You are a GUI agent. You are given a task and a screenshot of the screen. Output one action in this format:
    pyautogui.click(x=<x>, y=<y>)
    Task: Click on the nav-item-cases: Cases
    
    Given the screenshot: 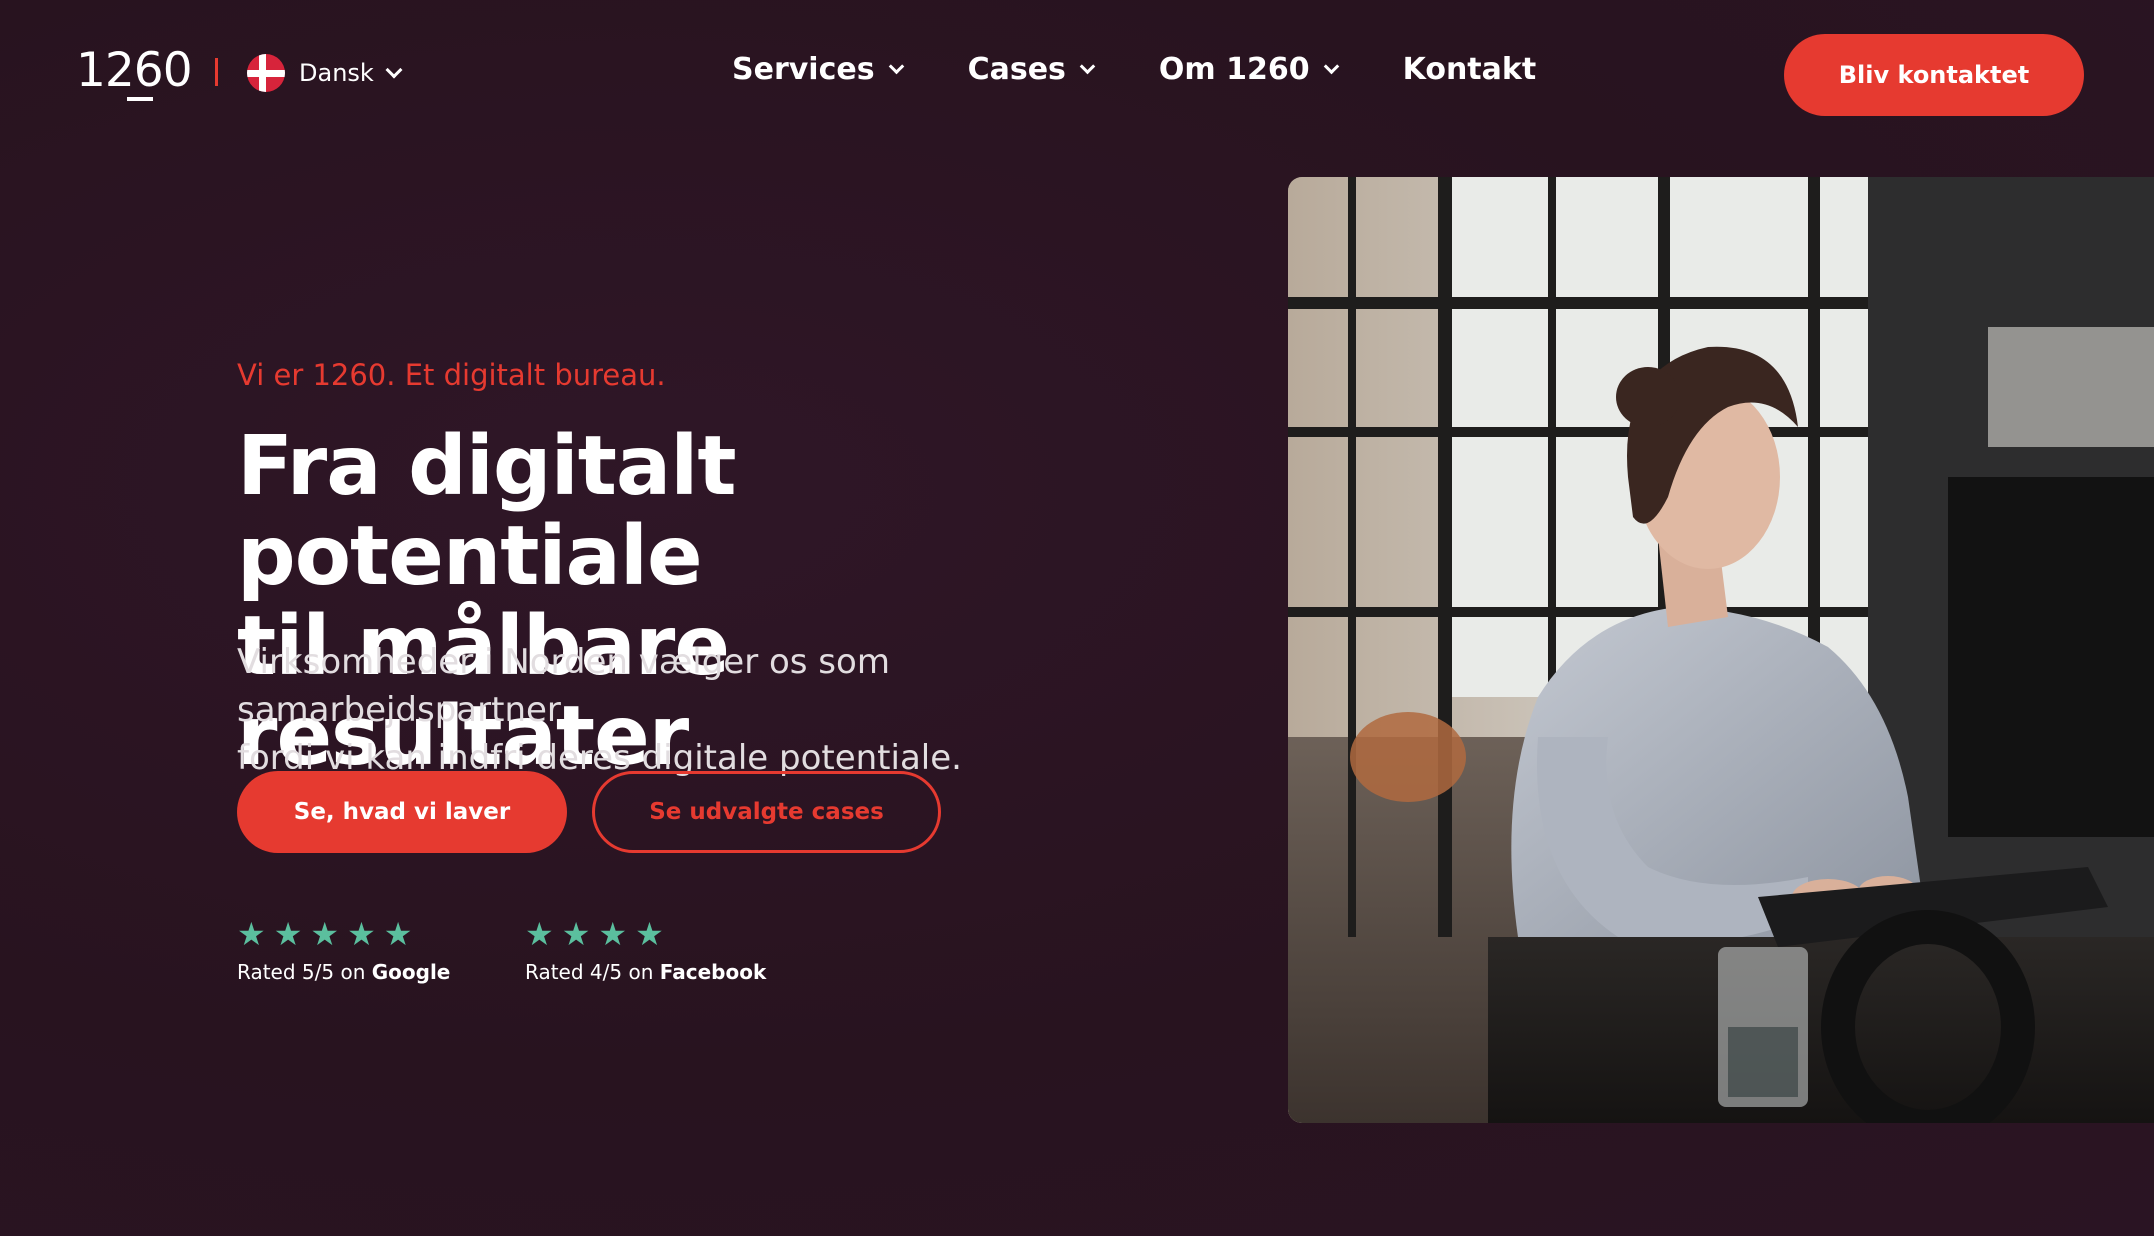 What is the action you would take?
    pyautogui.click(x=1031, y=69)
    